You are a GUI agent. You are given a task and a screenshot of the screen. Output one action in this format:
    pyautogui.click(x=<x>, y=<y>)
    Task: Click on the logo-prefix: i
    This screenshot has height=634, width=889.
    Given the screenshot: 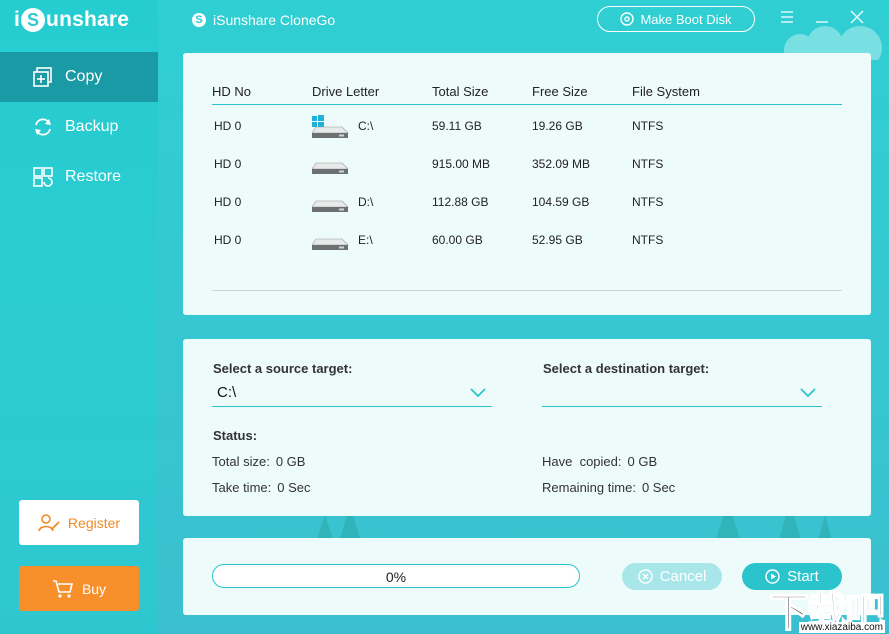 What is the action you would take?
    pyautogui.click(x=17, y=19)
    